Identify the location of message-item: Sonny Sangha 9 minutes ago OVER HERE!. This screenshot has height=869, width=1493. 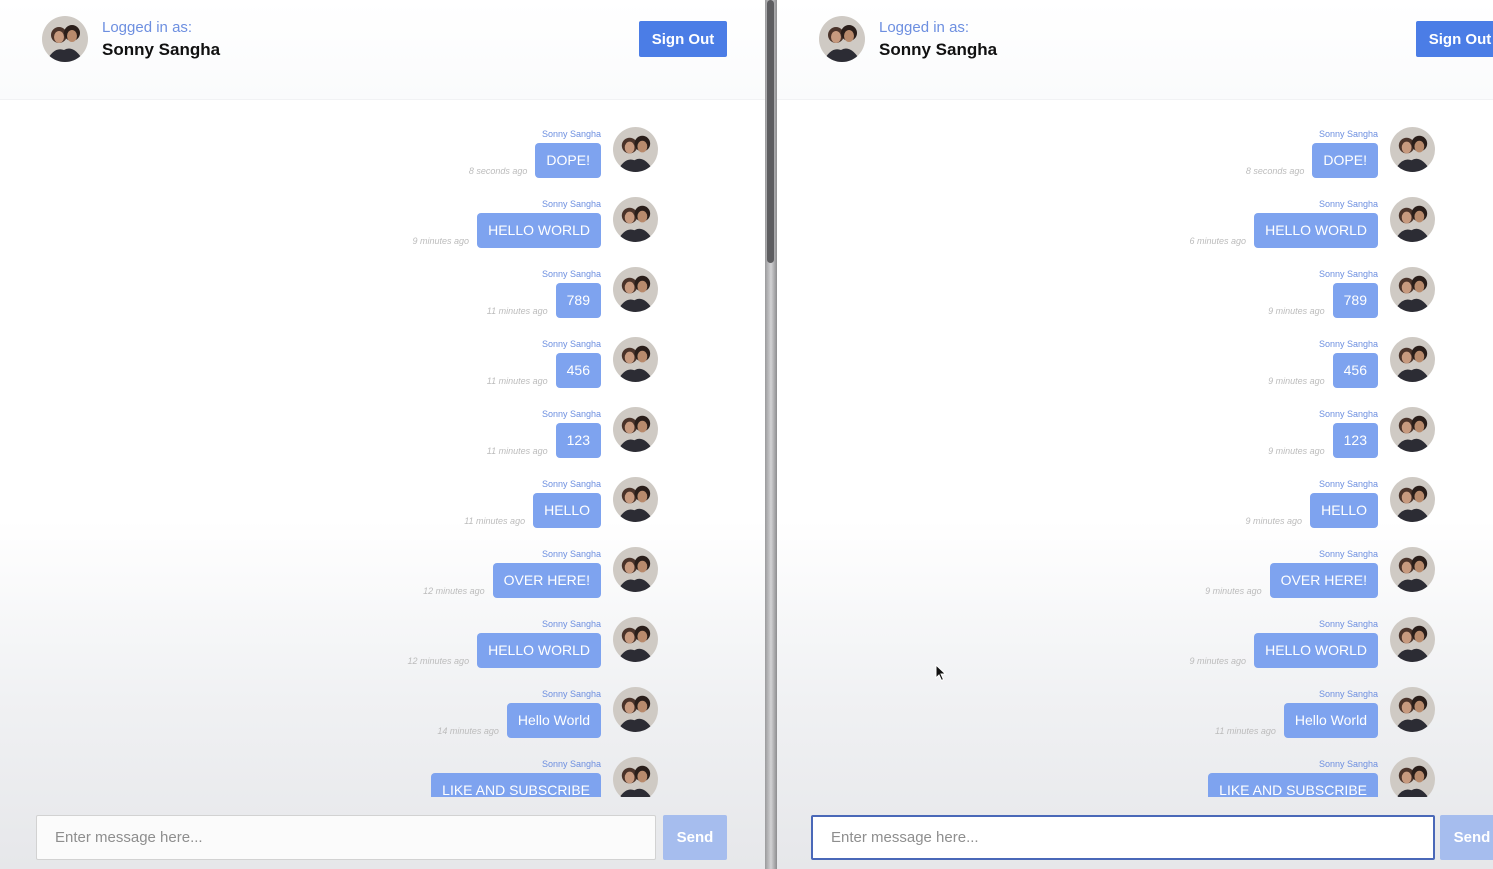
(1240, 559).